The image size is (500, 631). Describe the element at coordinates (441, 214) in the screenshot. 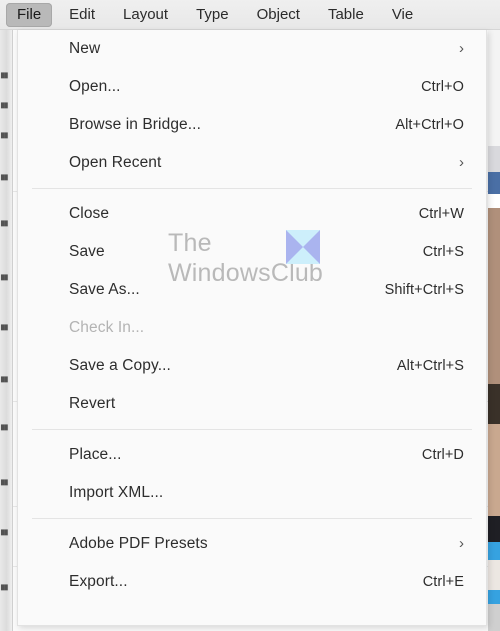

I see `menu-item-shortcut: Ctrl+W` at that location.